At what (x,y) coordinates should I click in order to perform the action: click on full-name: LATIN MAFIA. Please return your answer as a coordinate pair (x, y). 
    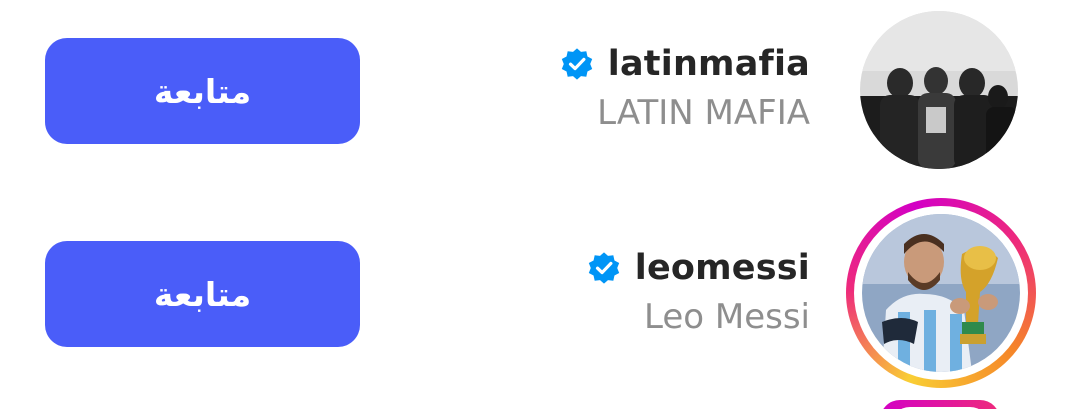
    Looking at the image, I should click on (703, 113).